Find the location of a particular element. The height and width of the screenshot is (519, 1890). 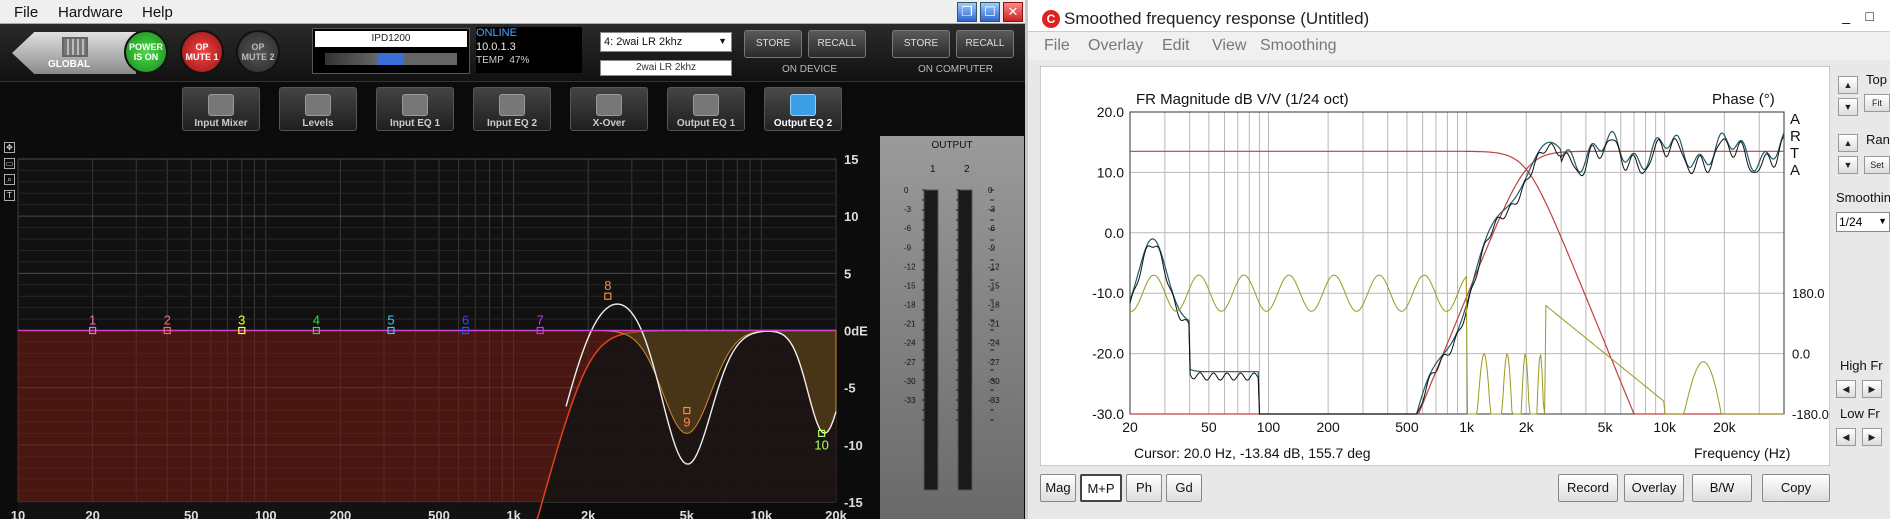

menu-edit: Edit is located at coordinates (1176, 46).